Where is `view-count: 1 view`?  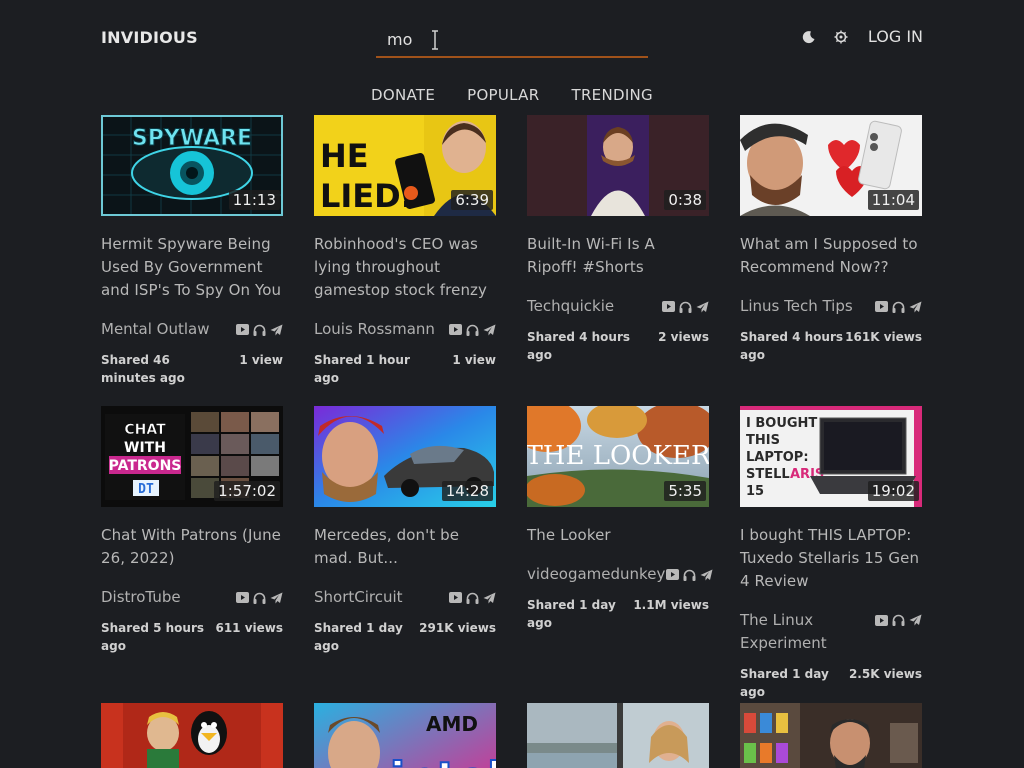 view-count: 1 view is located at coordinates (261, 360).